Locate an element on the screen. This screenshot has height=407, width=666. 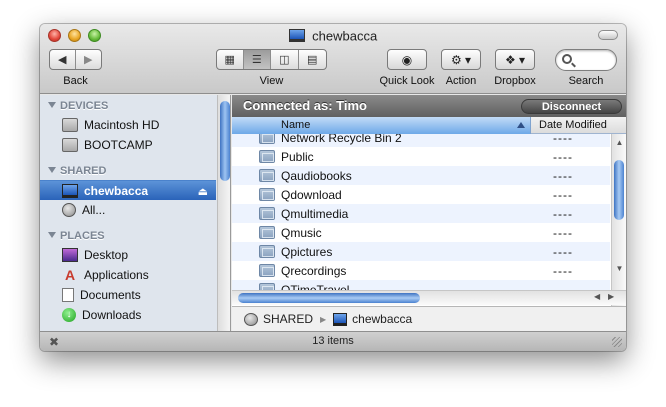
action-button: ⚙ ▾ is located at coordinates (461, 59).